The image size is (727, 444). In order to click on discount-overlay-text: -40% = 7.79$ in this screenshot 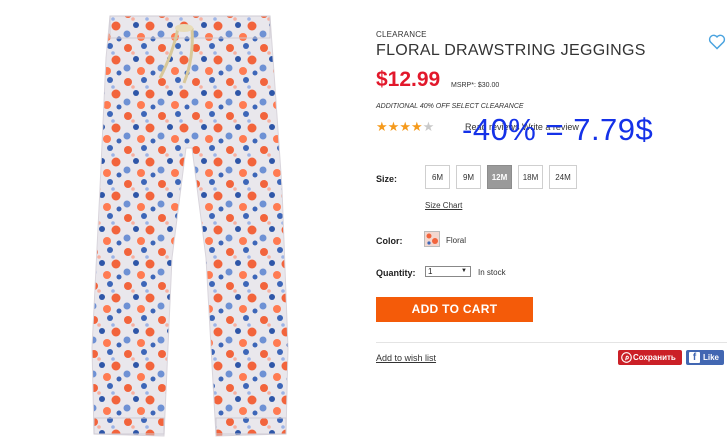, I will do `click(558, 129)`.